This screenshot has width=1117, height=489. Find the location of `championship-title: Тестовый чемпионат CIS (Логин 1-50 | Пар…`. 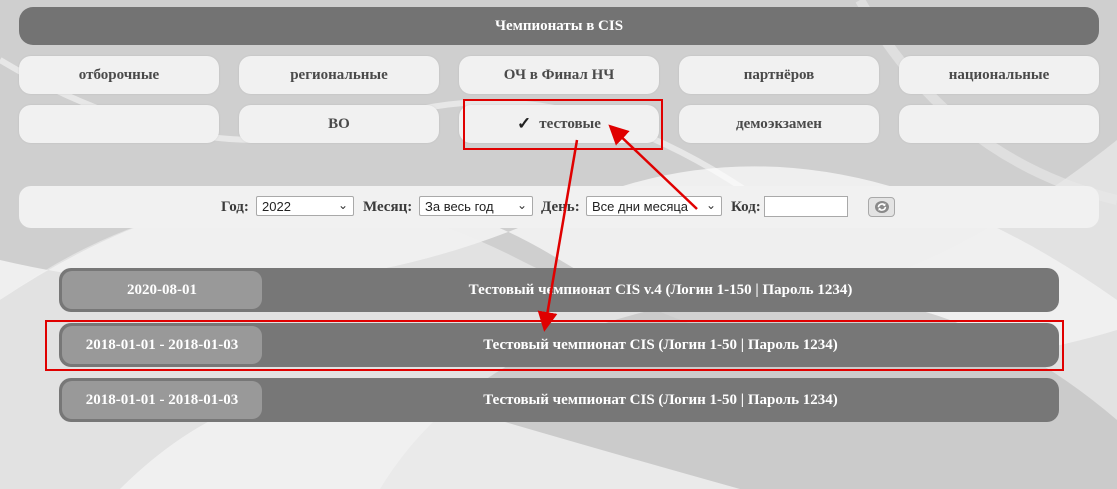

championship-title: Тестовый чемпионат CIS (Логин 1-50 | Пар… is located at coordinates (660, 399).